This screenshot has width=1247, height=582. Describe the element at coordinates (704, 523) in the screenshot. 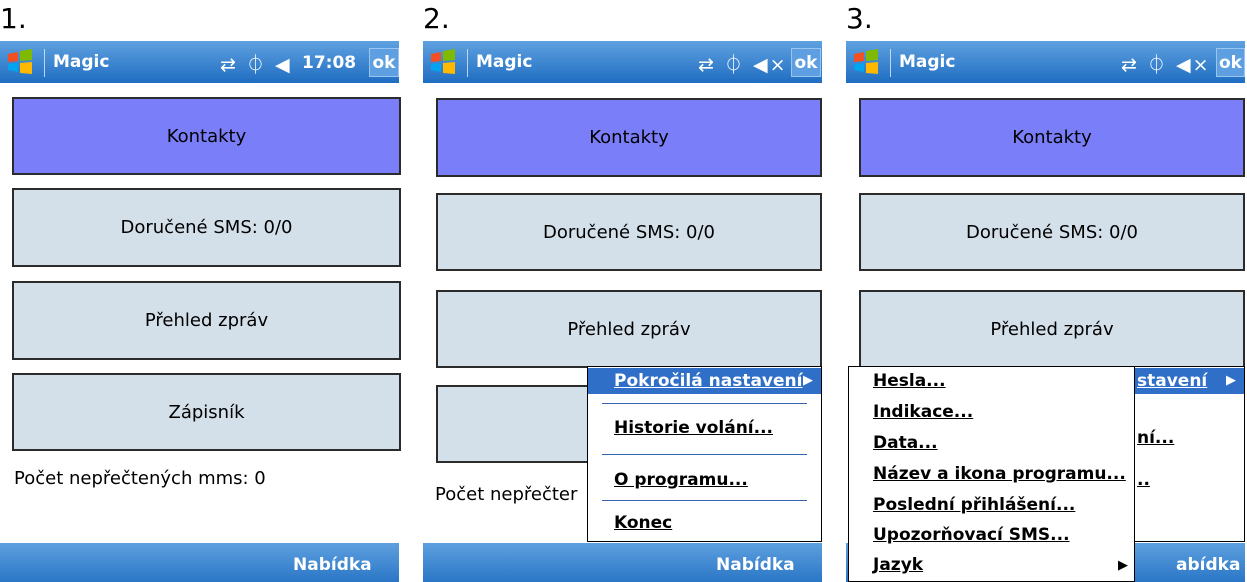

I see `menu-item-quit: Konec` at that location.